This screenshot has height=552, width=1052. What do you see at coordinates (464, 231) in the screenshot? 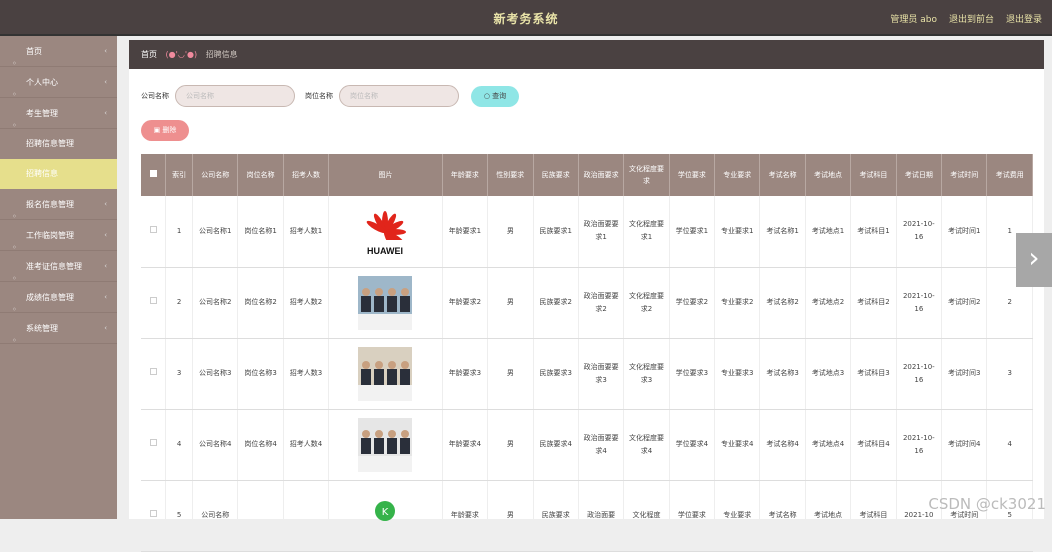
I see `cell-age: 年龄要求1` at bounding box center [464, 231].